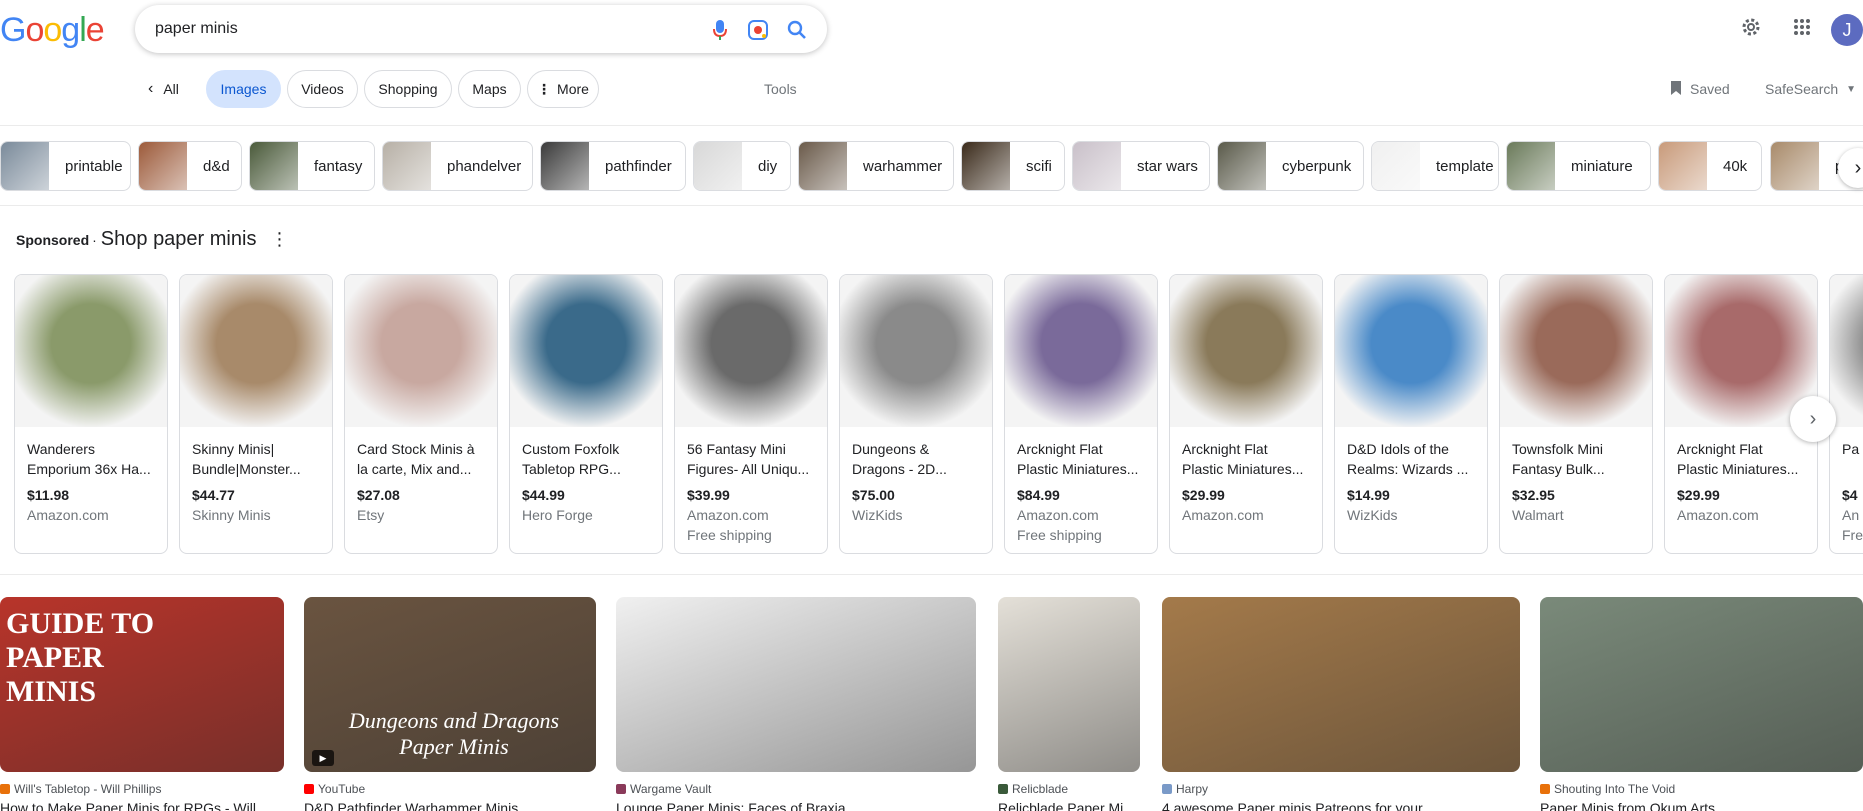 The height and width of the screenshot is (811, 1863). Describe the element at coordinates (163, 89) in the screenshot. I see `nav-all-back: ‹ All` at that location.